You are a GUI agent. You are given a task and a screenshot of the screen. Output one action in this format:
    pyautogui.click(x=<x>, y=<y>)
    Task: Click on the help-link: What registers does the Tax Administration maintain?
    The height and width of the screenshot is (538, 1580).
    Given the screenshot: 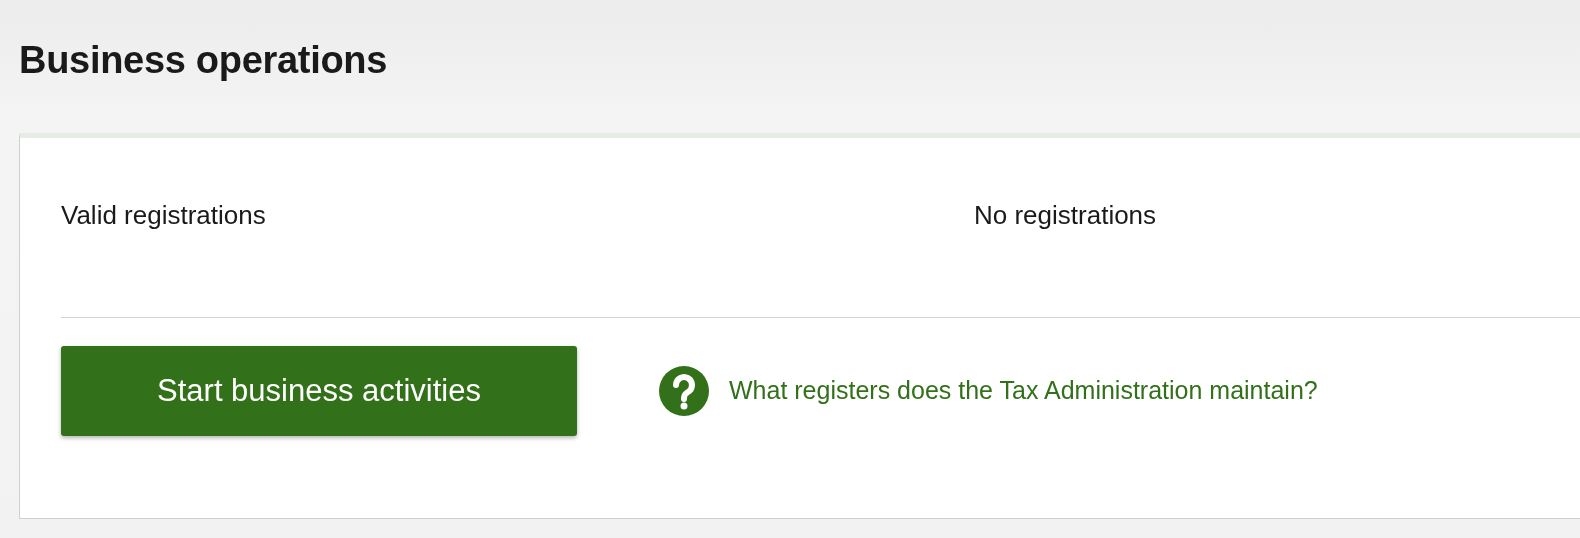 What is the action you would take?
    pyautogui.click(x=1023, y=391)
    